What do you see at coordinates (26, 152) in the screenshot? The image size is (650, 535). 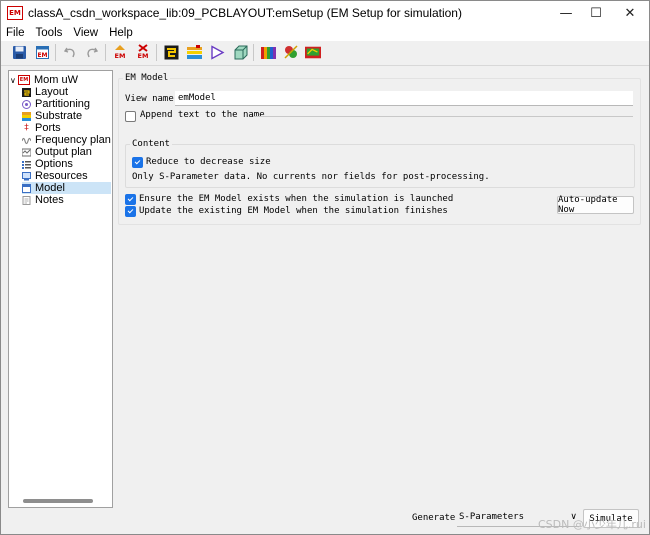 I see `output-plan-icon` at bounding box center [26, 152].